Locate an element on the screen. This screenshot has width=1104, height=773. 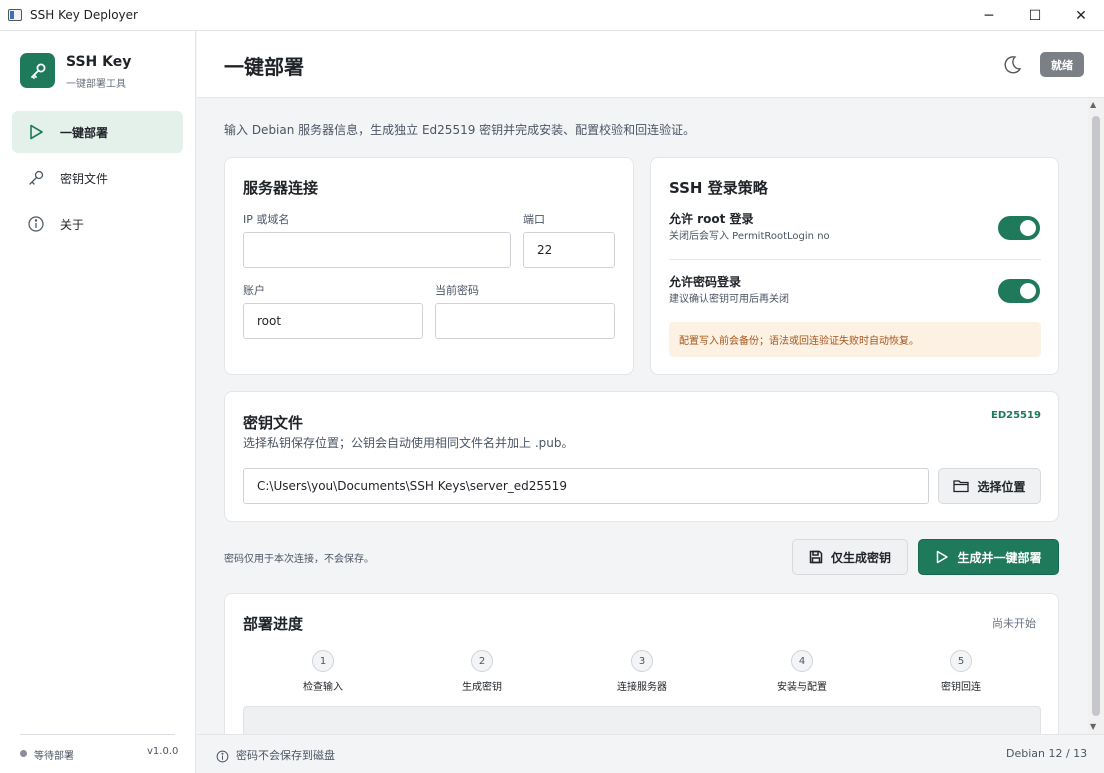
sidebar-item-deploy: 一键部署 is located at coordinates (97, 132).